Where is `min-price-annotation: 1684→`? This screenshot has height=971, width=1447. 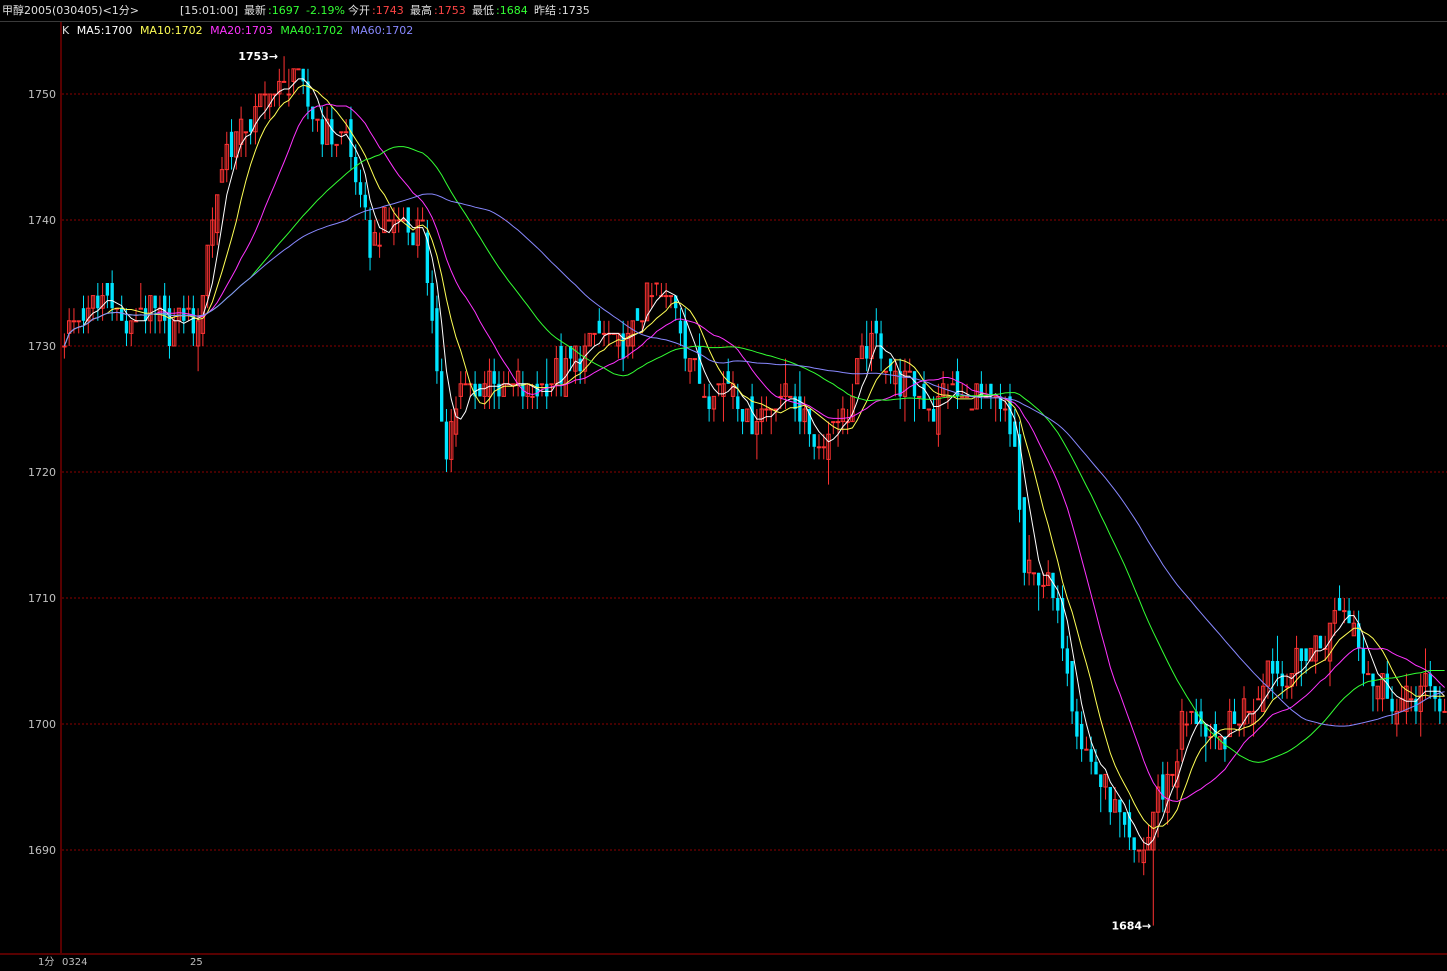
min-price-annotation: 1684→ is located at coordinates (1131, 926).